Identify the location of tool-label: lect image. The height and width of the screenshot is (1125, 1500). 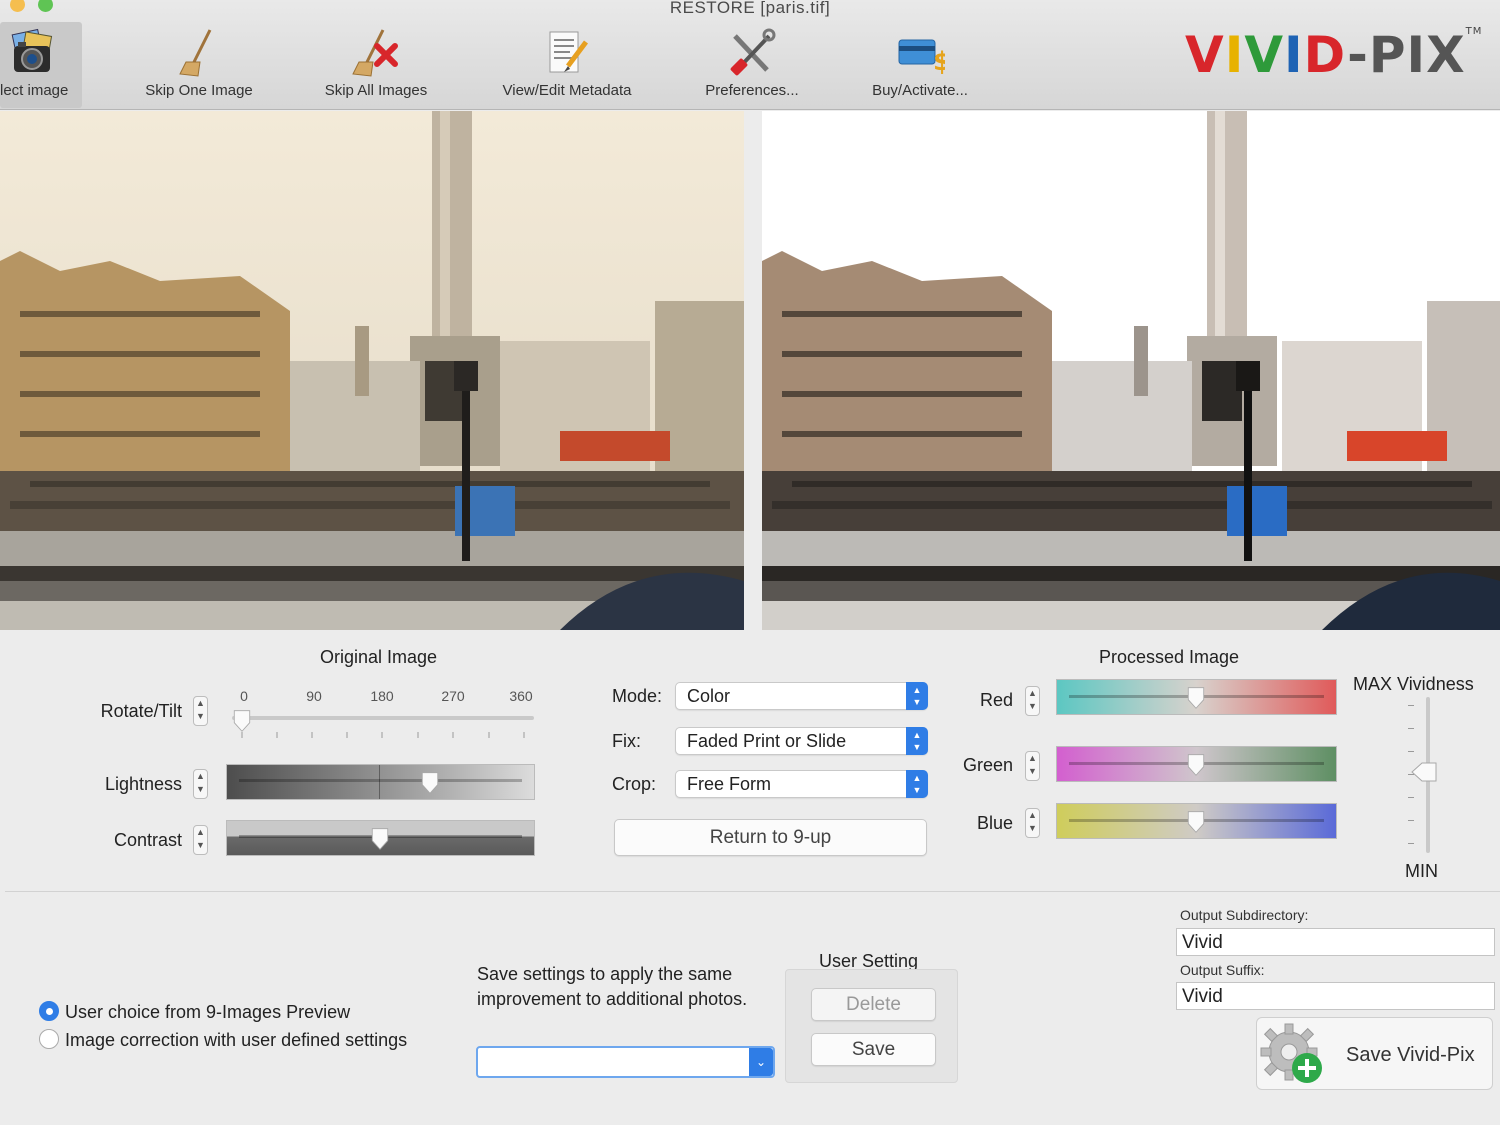
(34, 90).